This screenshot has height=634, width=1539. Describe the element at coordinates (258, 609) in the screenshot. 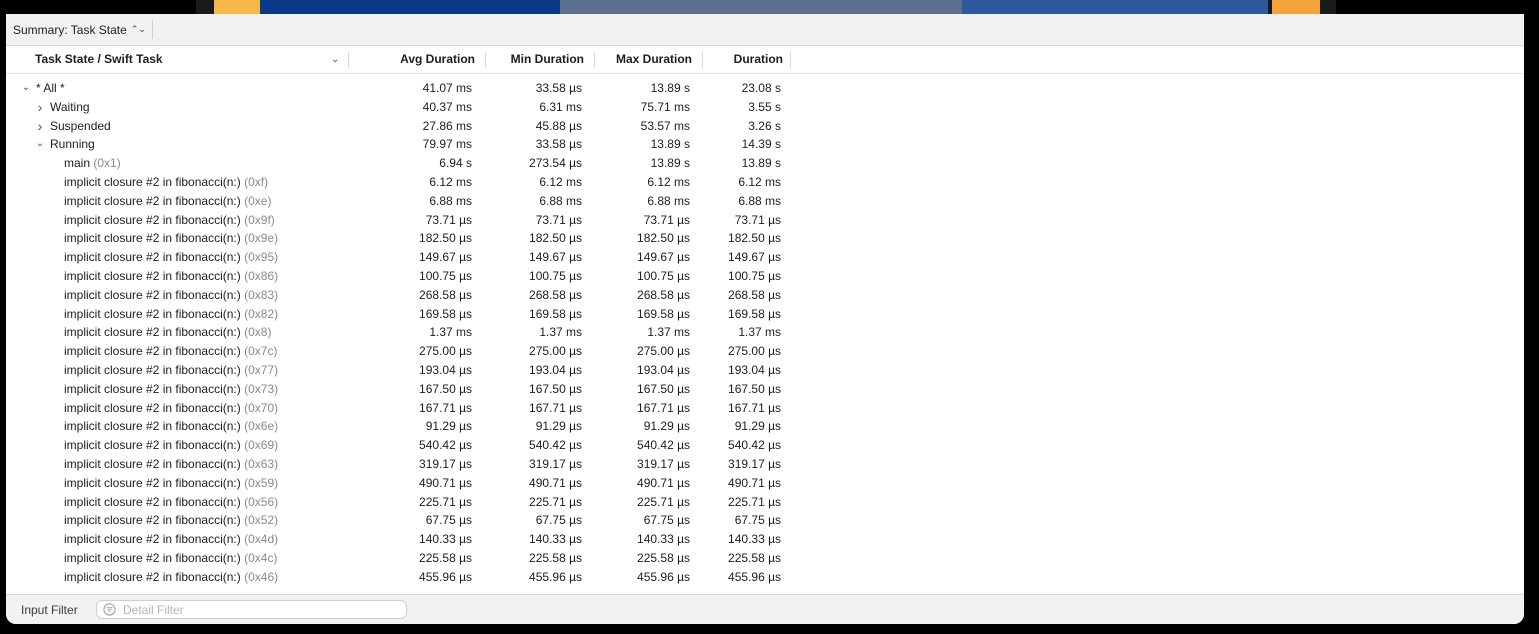

I see `detail-filter-input` at that location.